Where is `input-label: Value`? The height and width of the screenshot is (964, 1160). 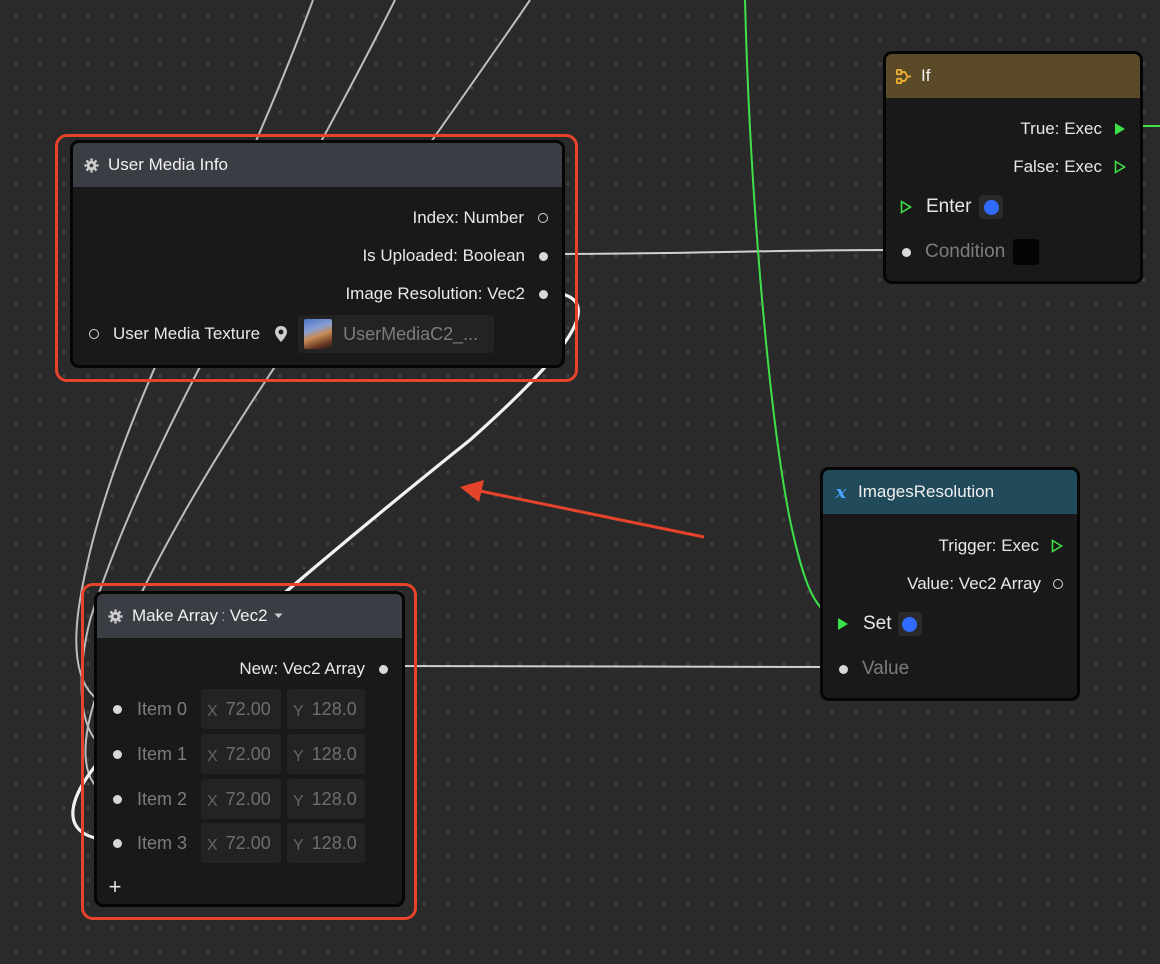 input-label: Value is located at coordinates (886, 668).